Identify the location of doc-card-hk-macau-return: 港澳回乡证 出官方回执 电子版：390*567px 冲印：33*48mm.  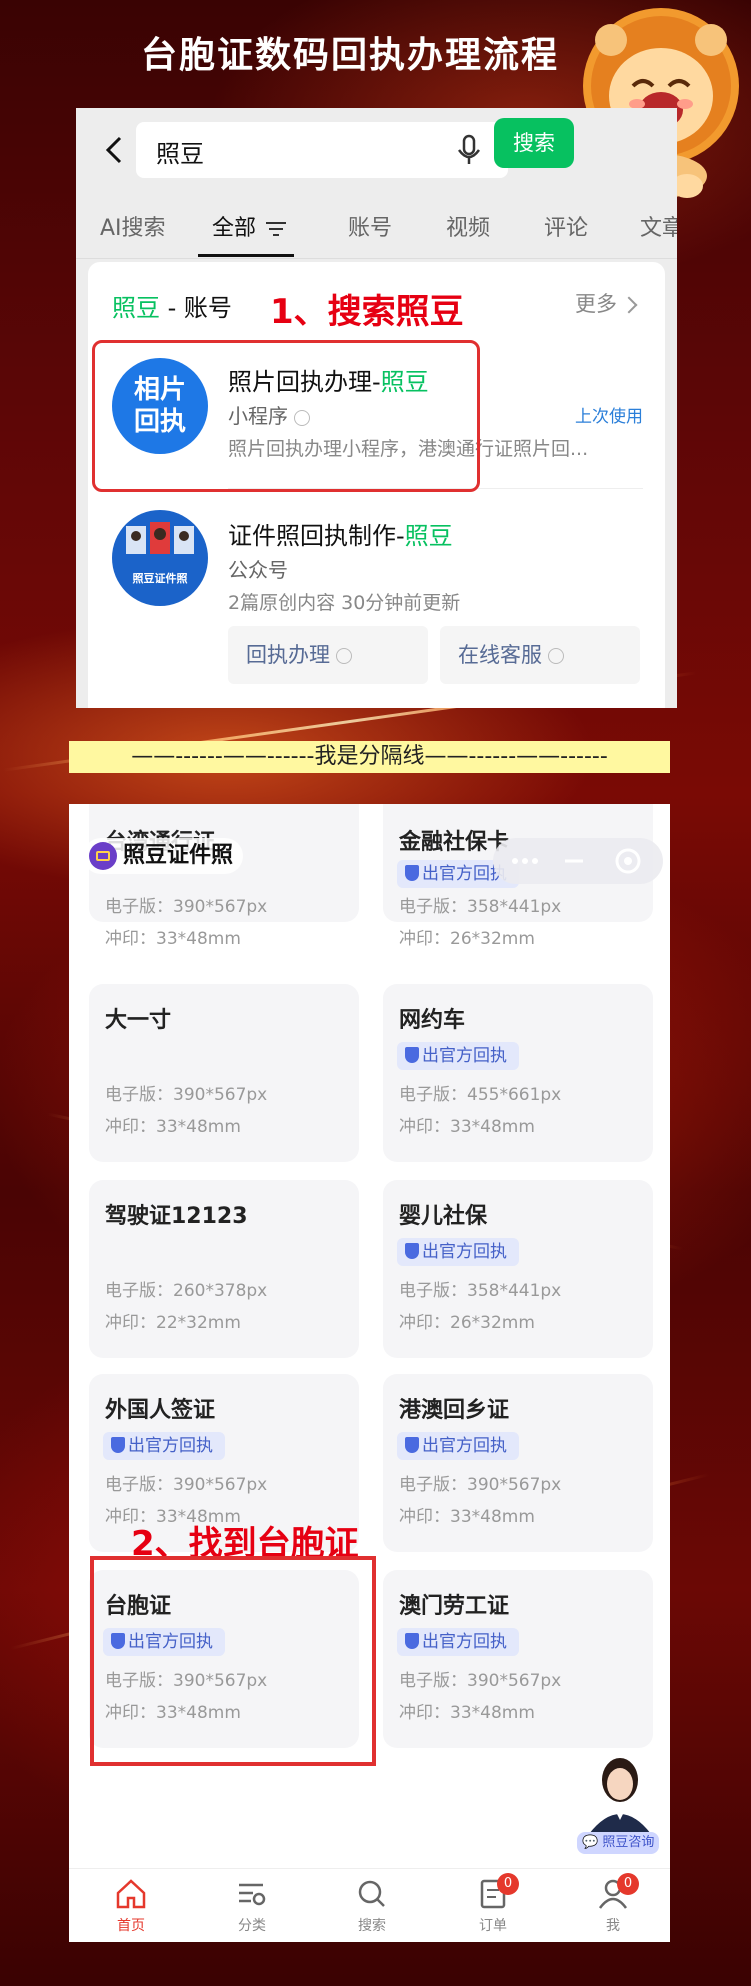
(518, 1463).